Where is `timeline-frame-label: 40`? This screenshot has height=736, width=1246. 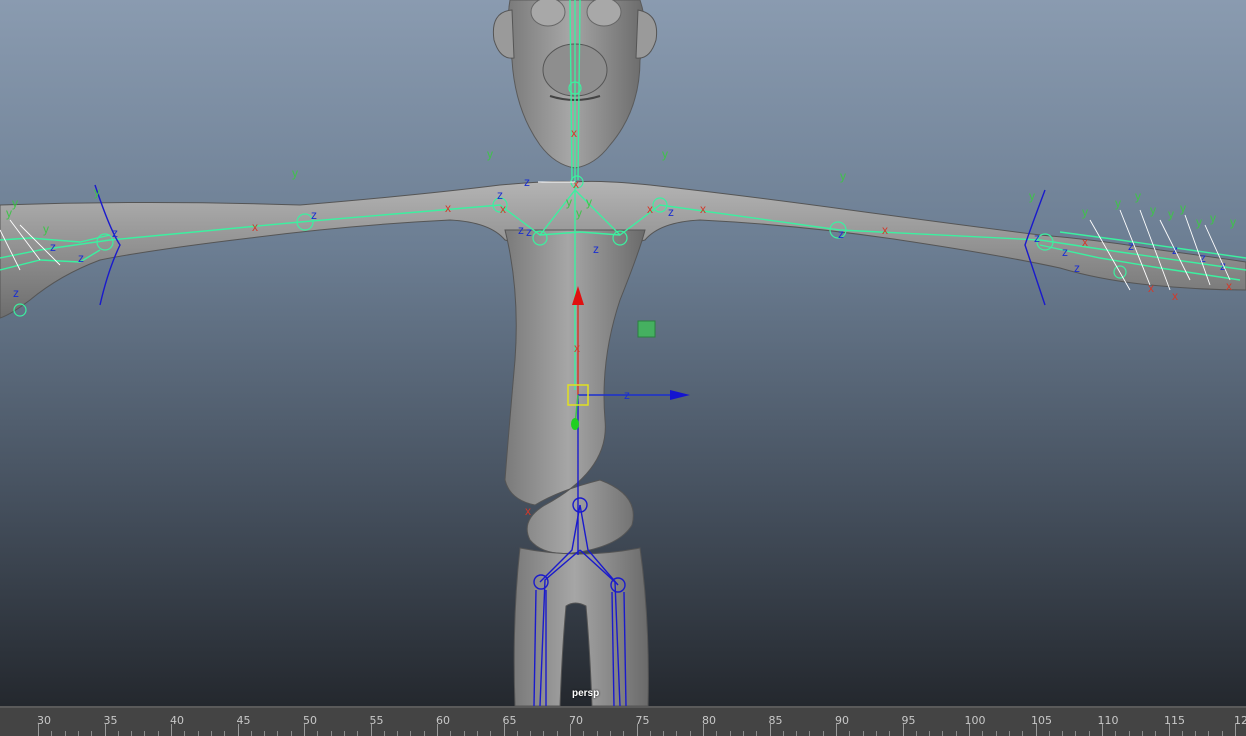 timeline-frame-label: 40 is located at coordinates (177, 720).